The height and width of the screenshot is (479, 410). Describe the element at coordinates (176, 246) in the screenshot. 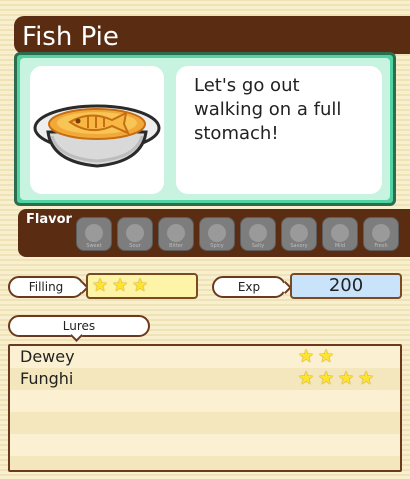

I see `flavor-caption: Bitter` at that location.